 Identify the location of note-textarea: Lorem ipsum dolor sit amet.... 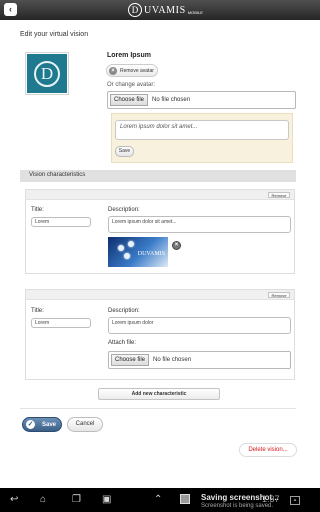
(202, 130).